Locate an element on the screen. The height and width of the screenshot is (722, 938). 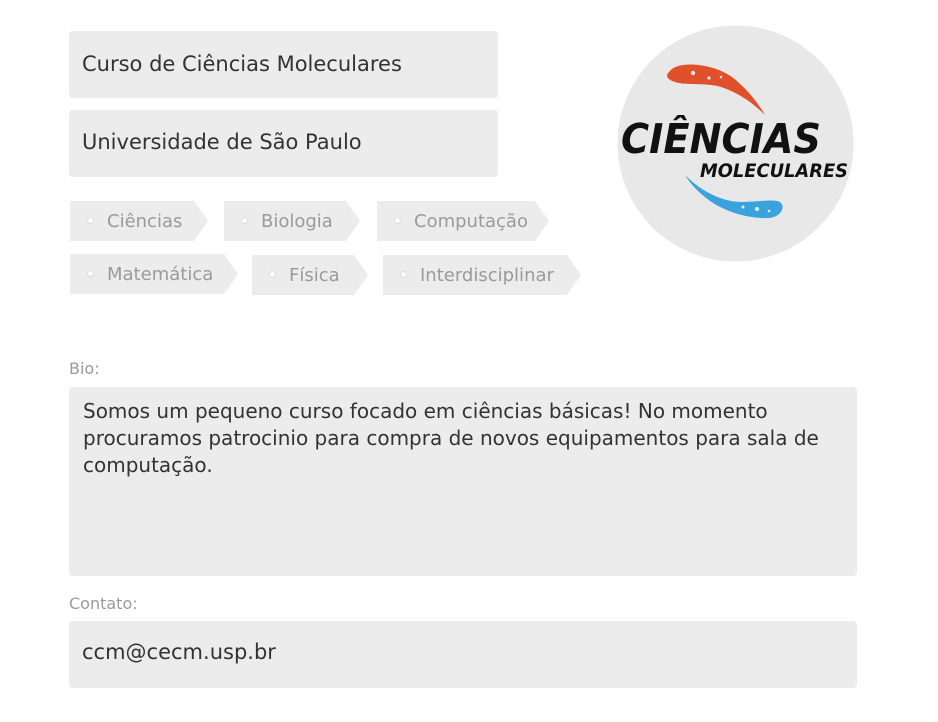
bio-label: Bio: is located at coordinates (84, 368).